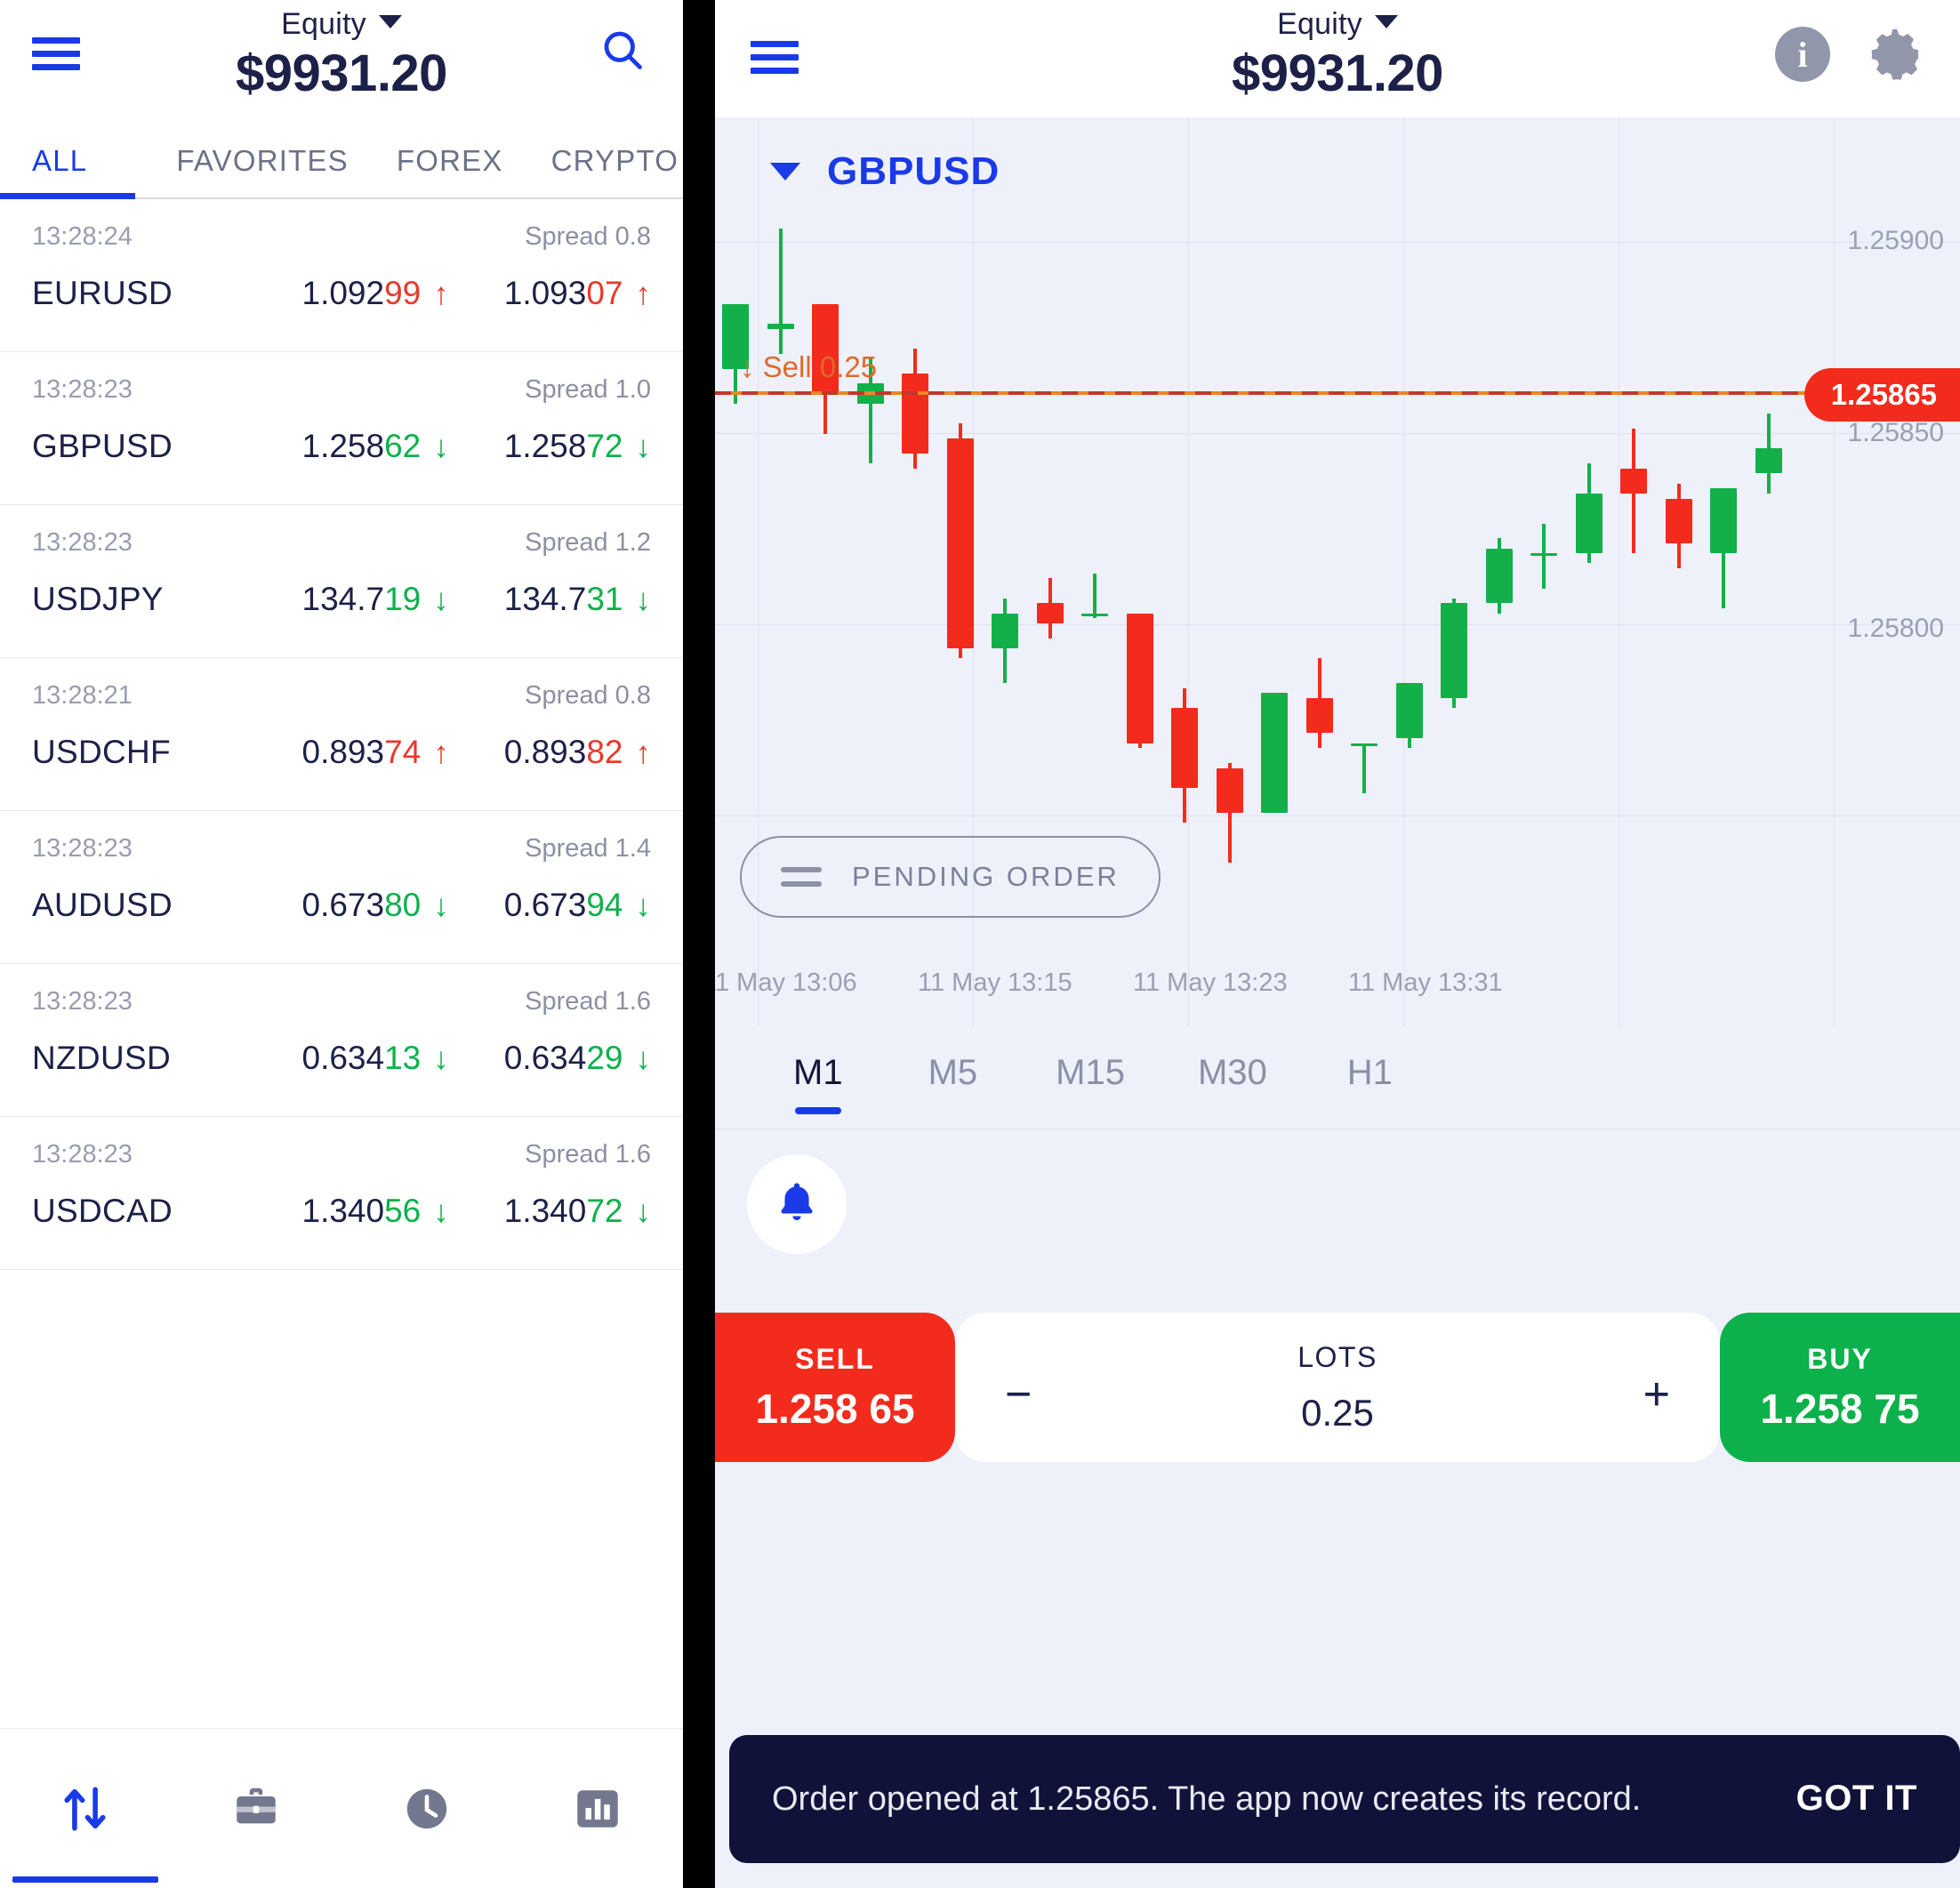 This screenshot has height=1888, width=1960. What do you see at coordinates (809, 366) in the screenshot?
I see `open-order-label: ↓ Sell 0.25` at bounding box center [809, 366].